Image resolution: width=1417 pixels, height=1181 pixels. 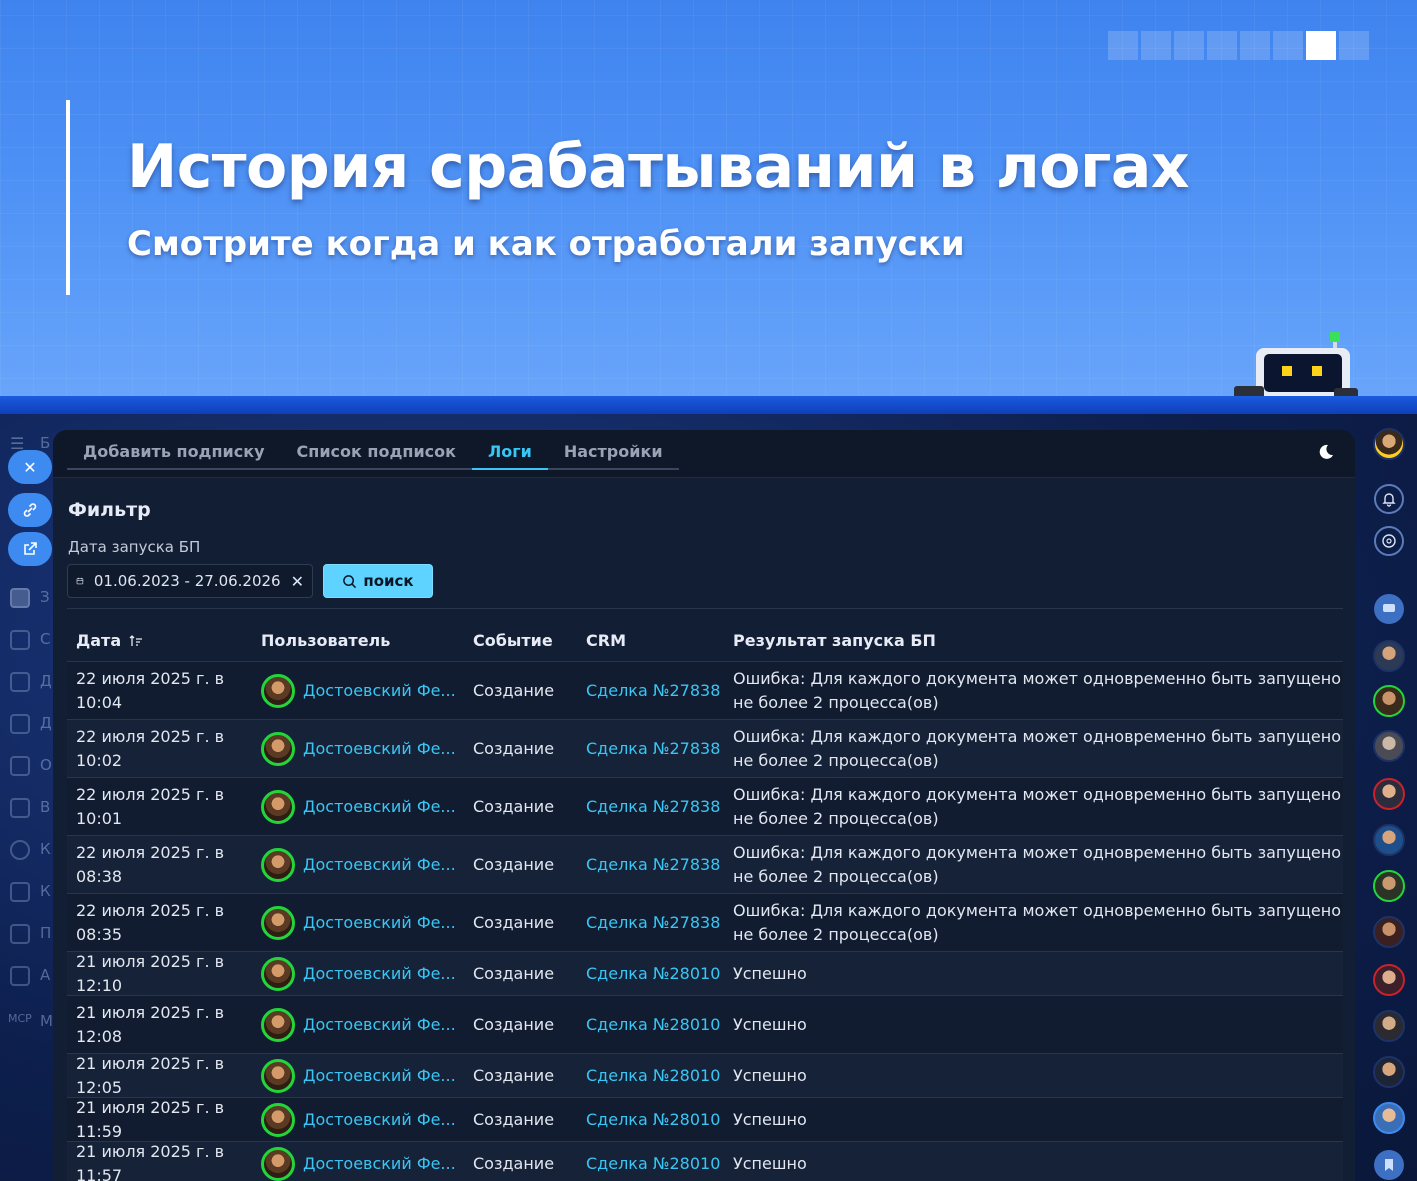 I want to click on column-header-event: Событие, so click(x=529, y=640).